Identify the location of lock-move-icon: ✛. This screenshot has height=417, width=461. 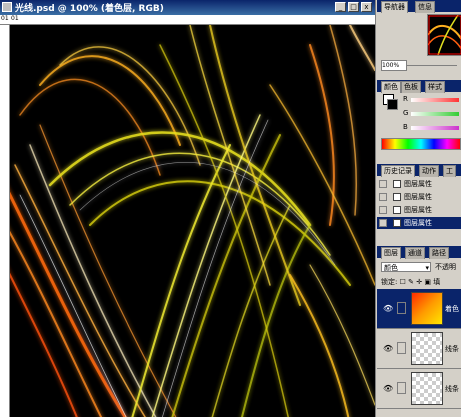
(419, 282).